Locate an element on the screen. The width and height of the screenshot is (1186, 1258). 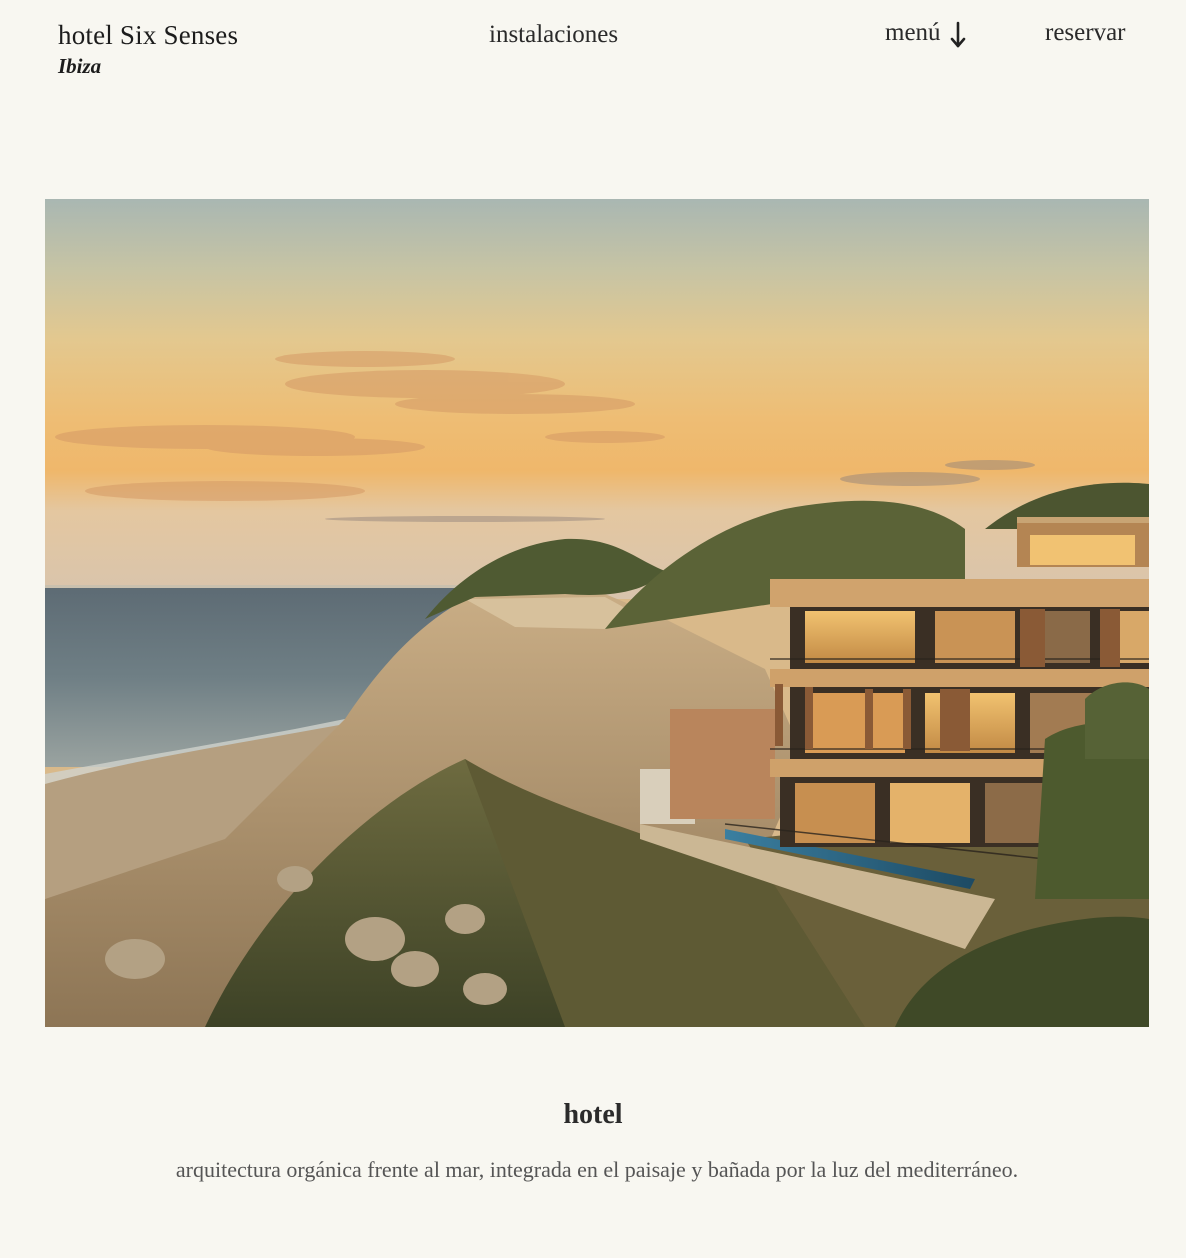
nav-facilities-link: instalaciones is located at coordinates (553, 35).